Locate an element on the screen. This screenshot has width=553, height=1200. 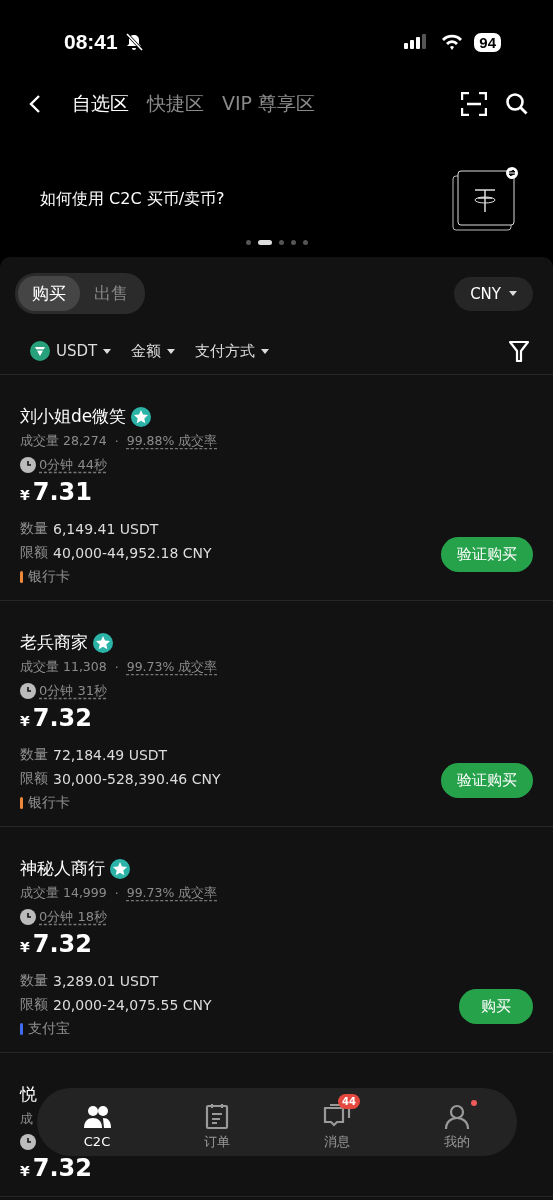
tab: 自选区 is located at coordinates (100, 104).